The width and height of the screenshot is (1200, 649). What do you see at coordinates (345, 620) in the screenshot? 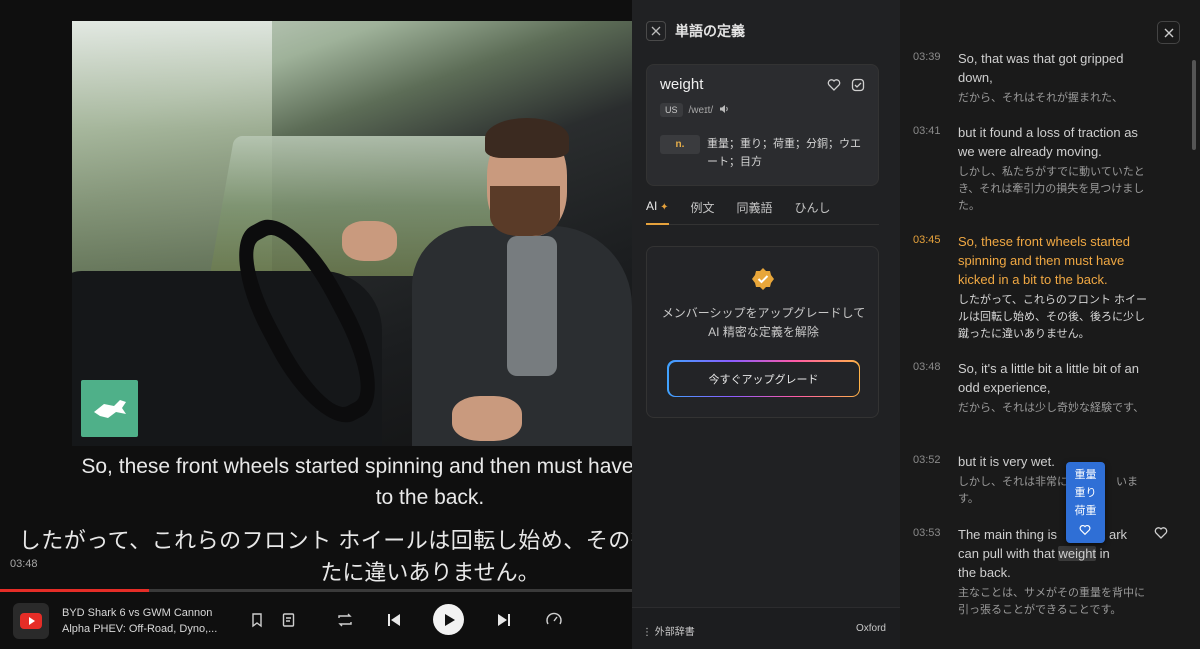
I see `loop-icon` at bounding box center [345, 620].